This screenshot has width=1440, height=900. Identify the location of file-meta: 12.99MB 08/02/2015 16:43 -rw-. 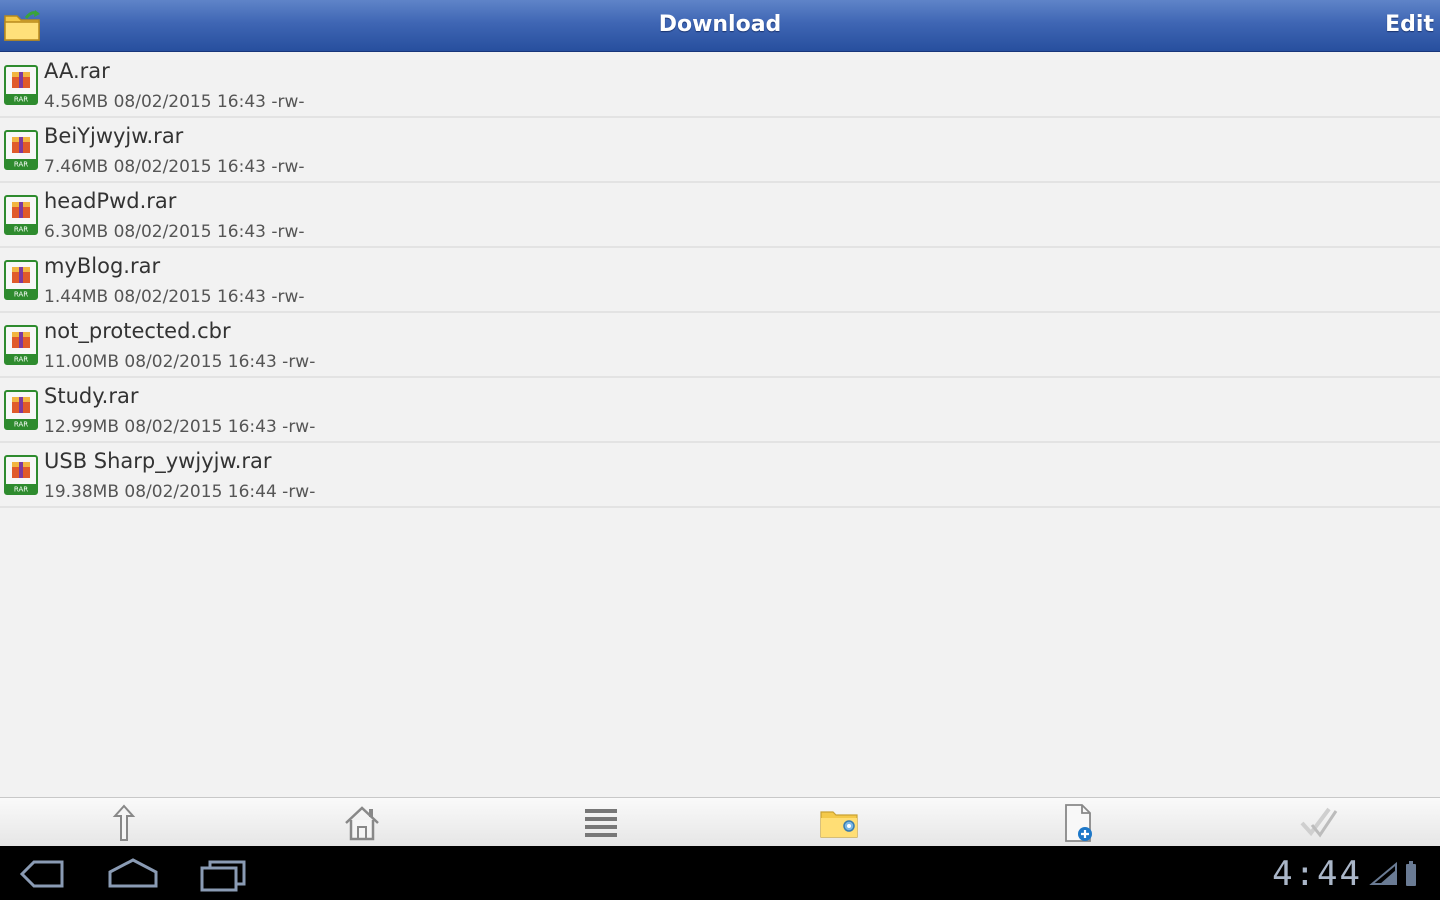
(180, 427).